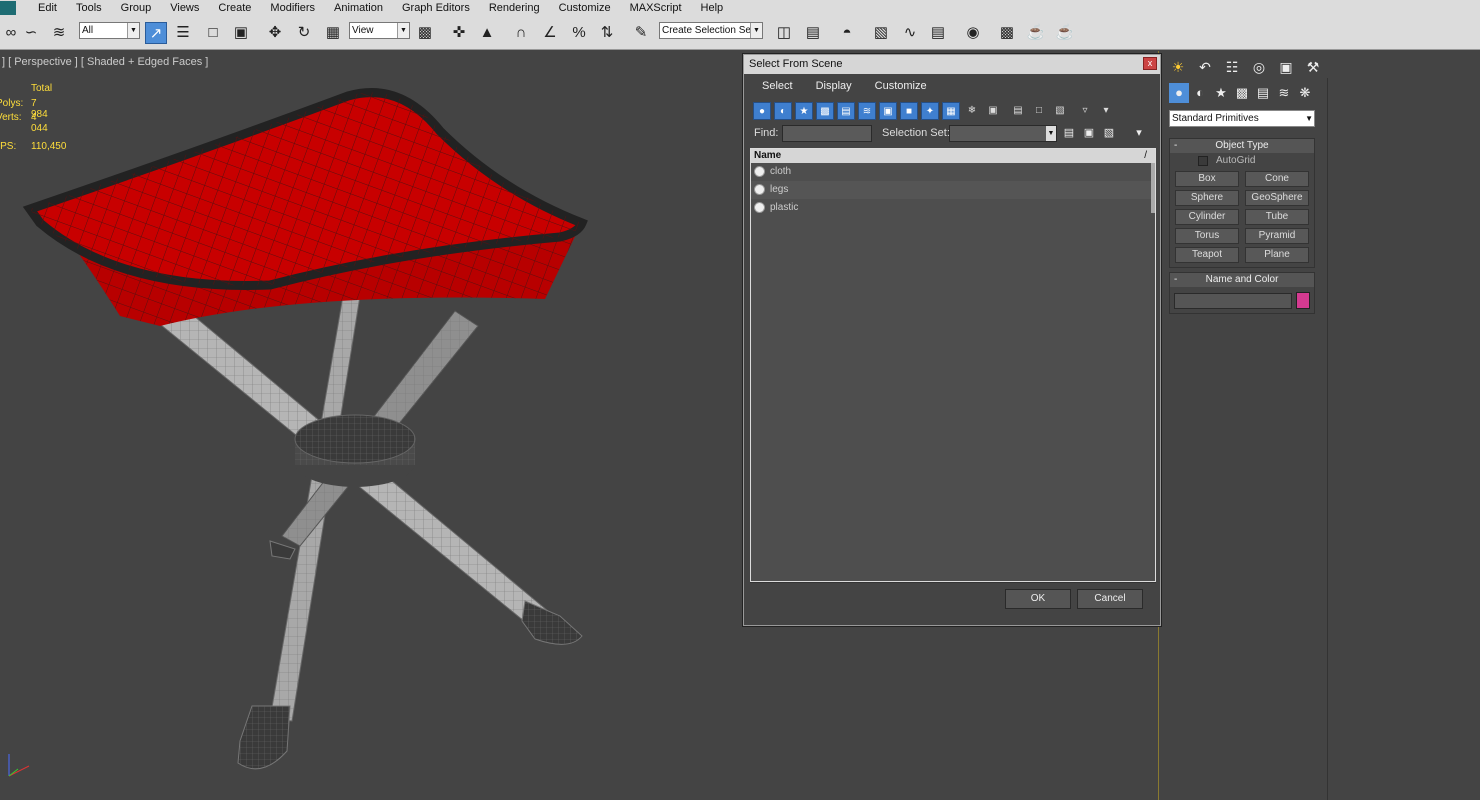 This screenshot has width=1480, height=800. What do you see at coordinates (1060, 111) in the screenshot?
I see `select-invert-icon: ▧` at bounding box center [1060, 111].